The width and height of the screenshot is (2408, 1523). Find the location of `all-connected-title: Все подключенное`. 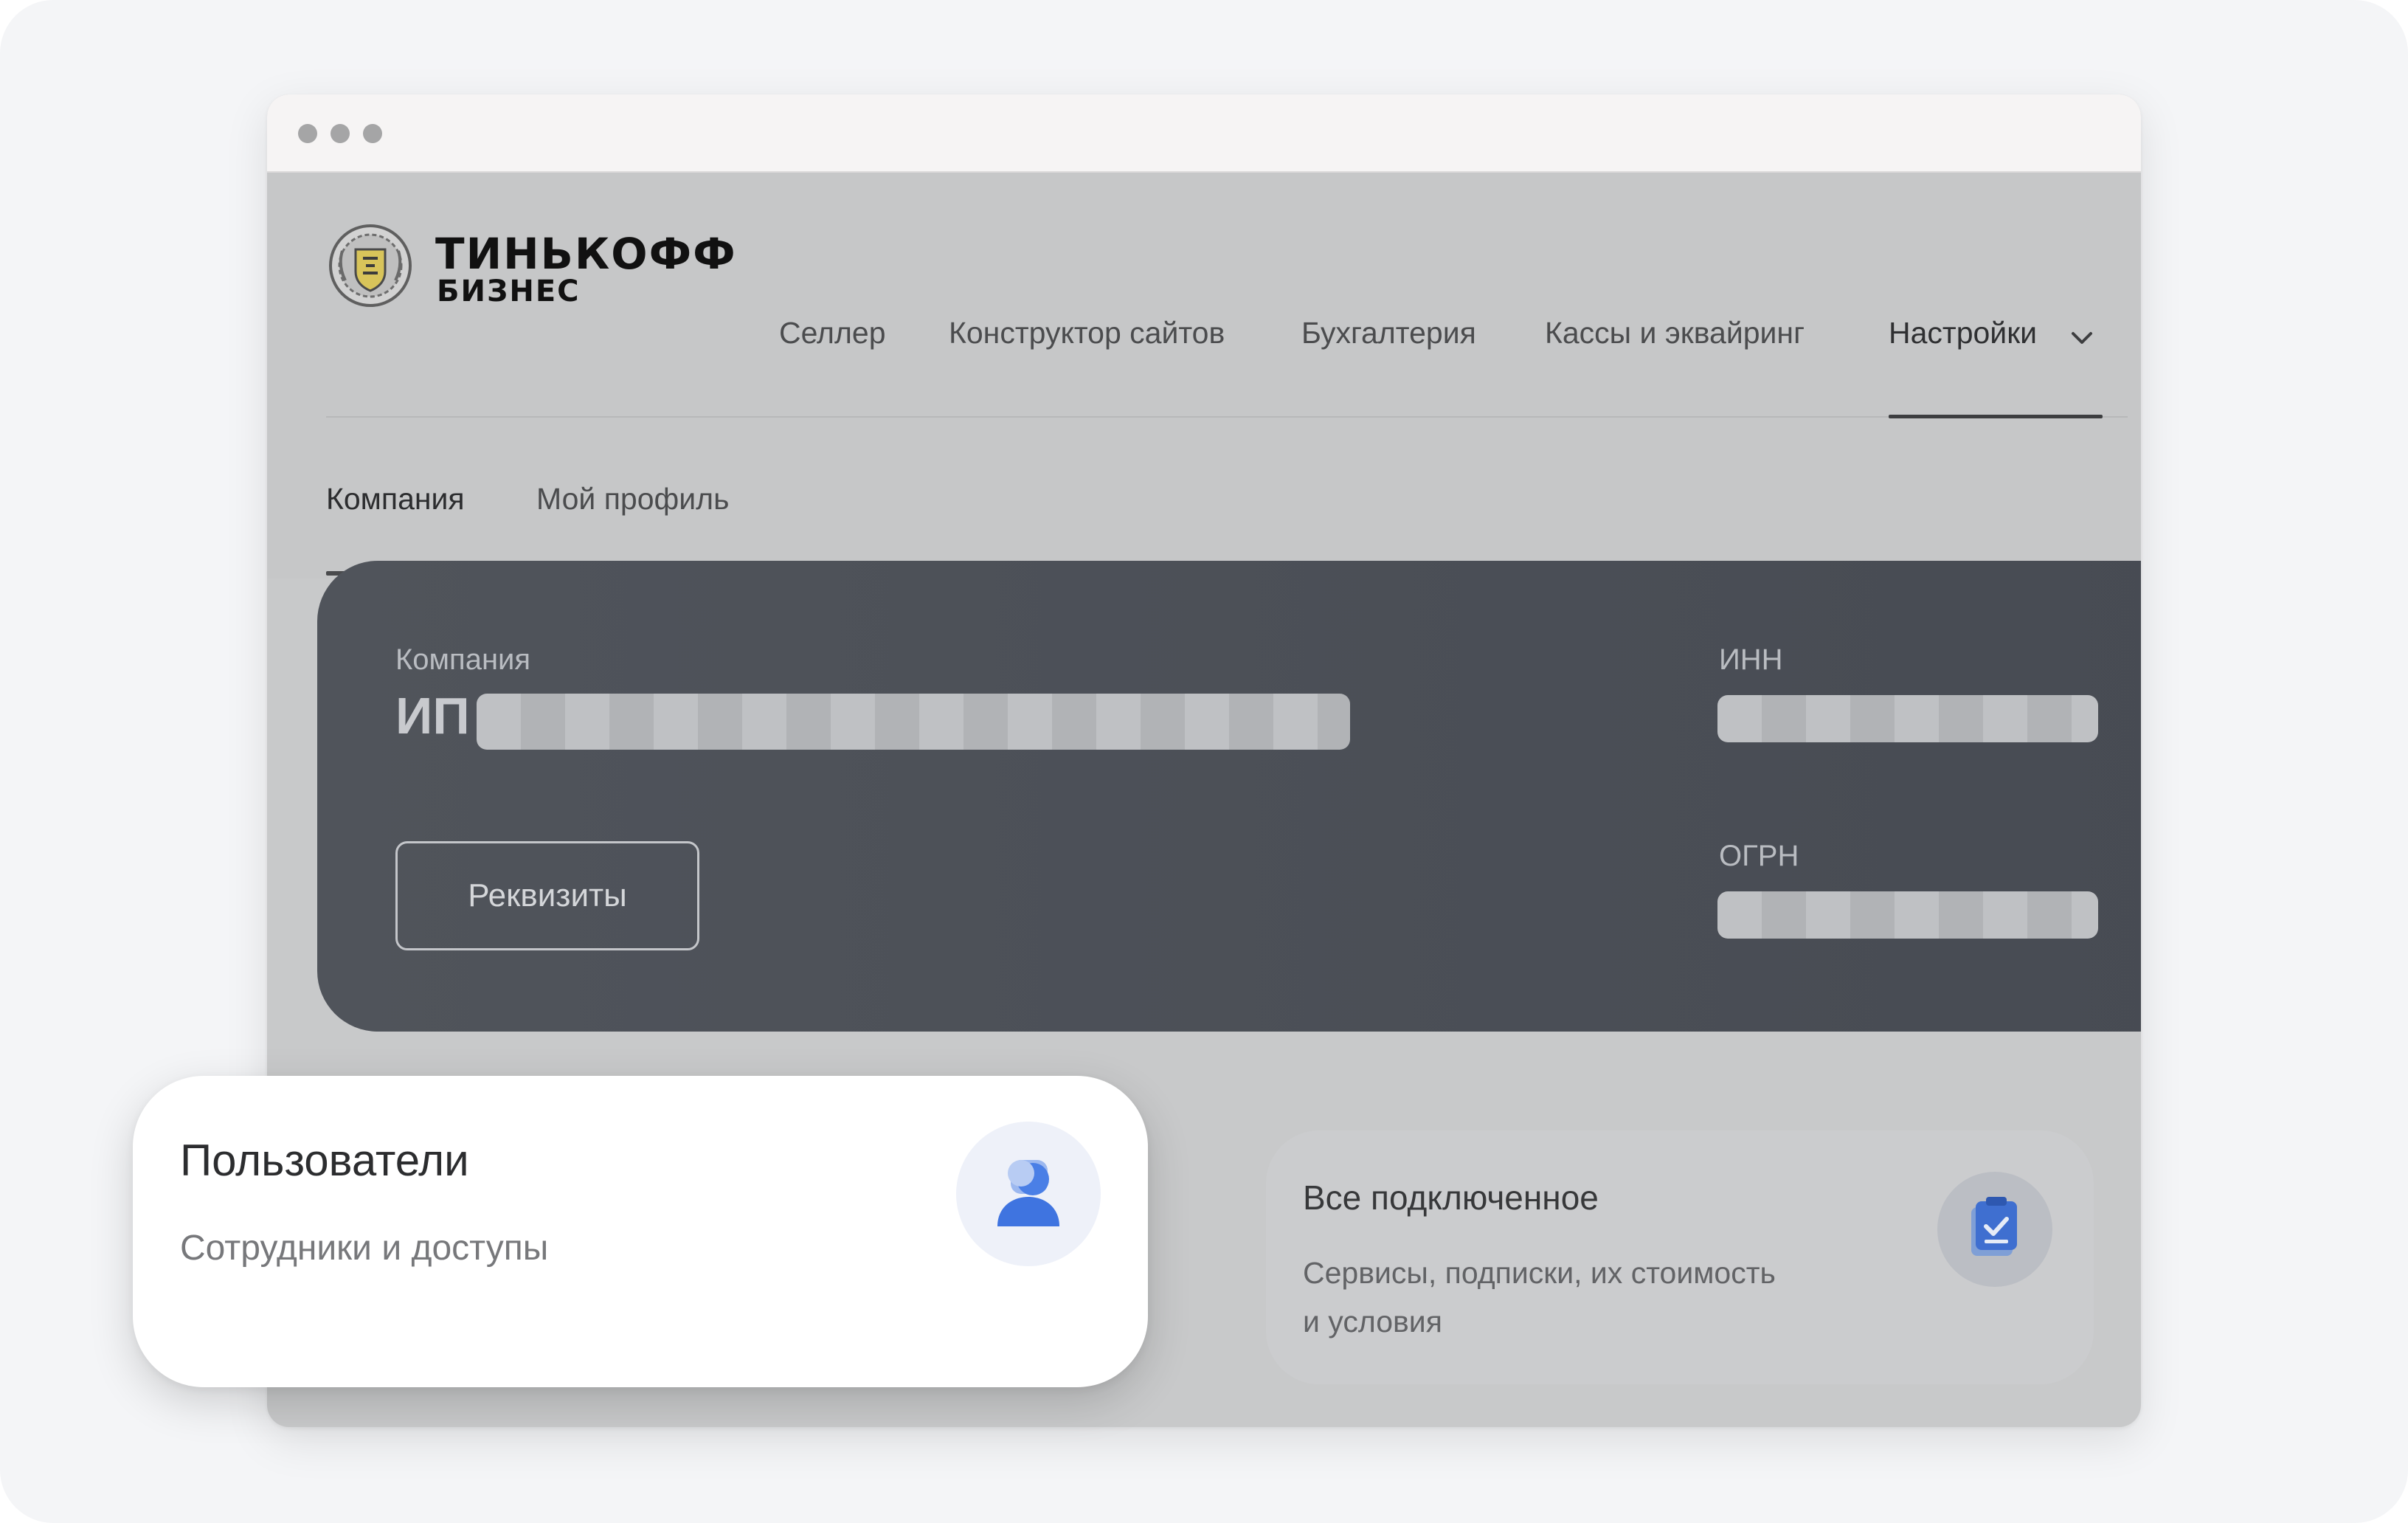

all-connected-title: Все подключенное is located at coordinates (1451, 1197).